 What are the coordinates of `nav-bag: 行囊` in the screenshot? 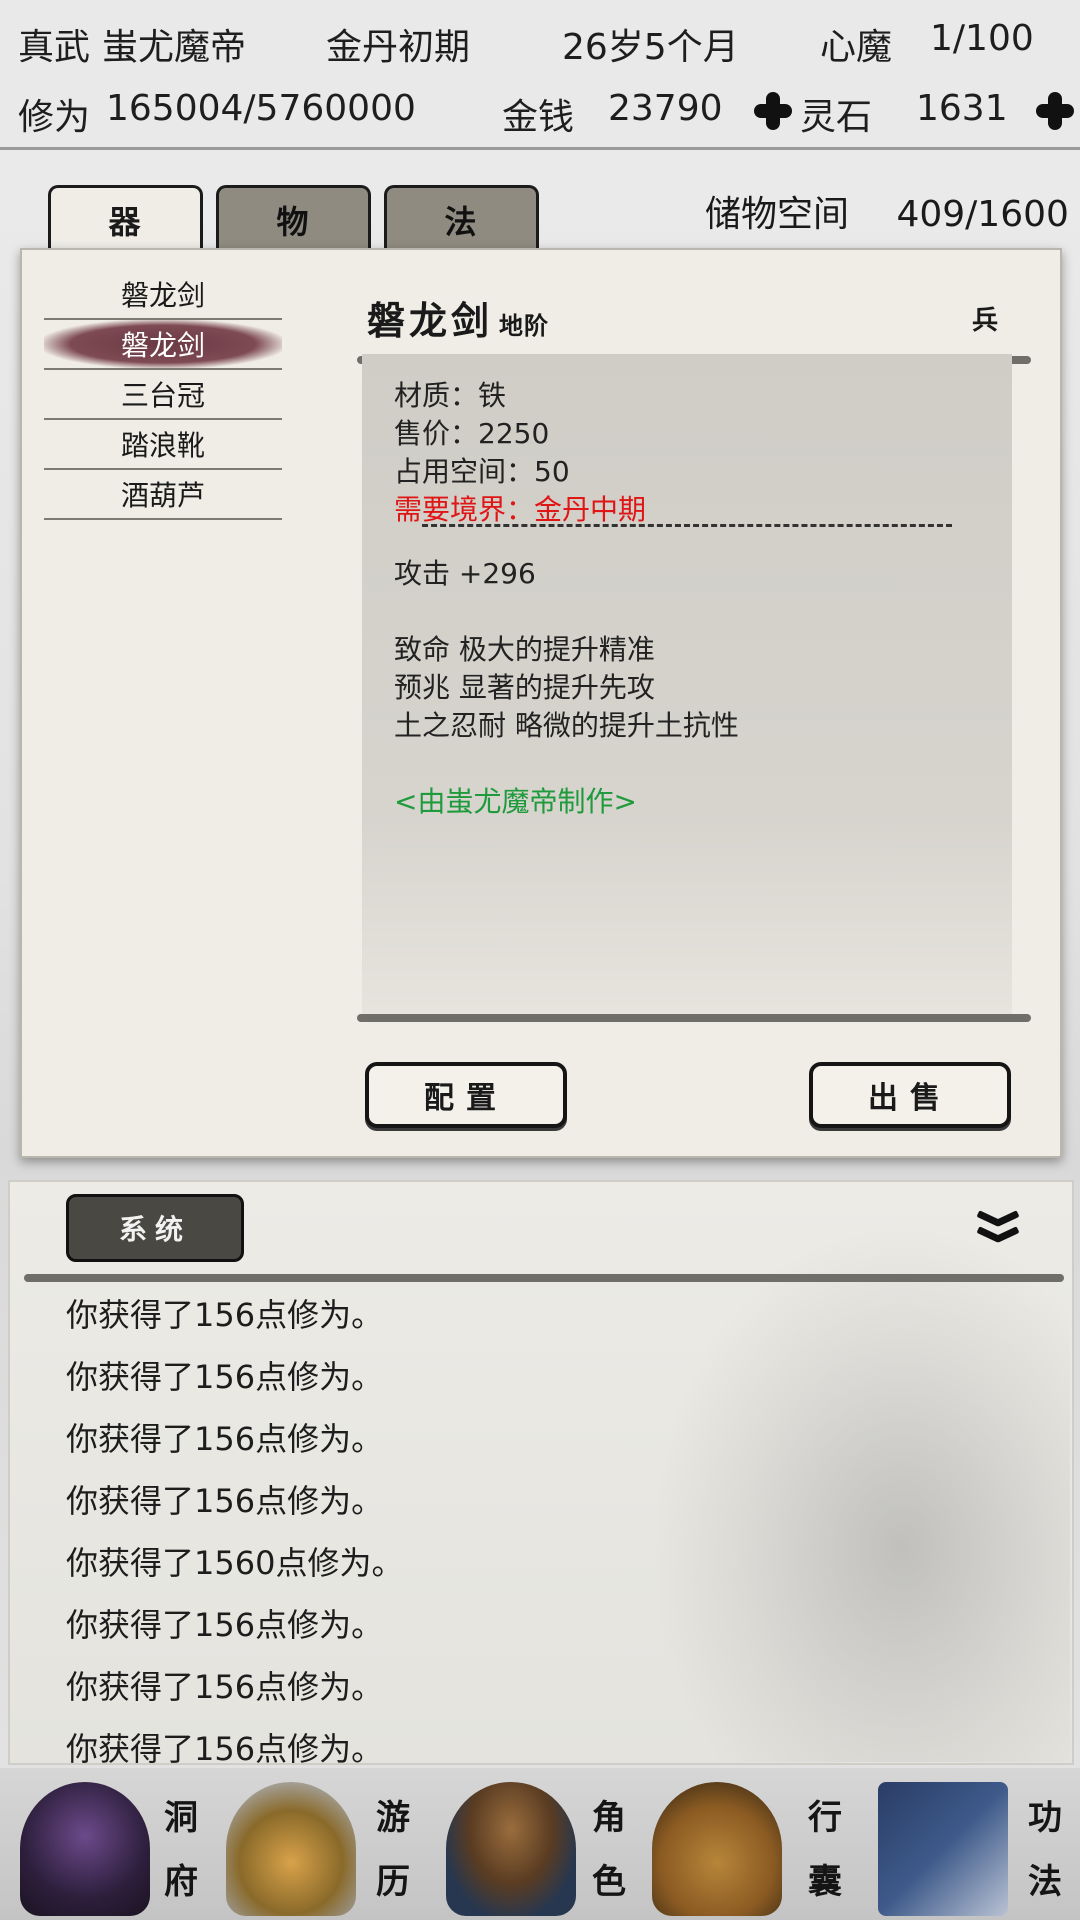 It's located at (756, 1844).